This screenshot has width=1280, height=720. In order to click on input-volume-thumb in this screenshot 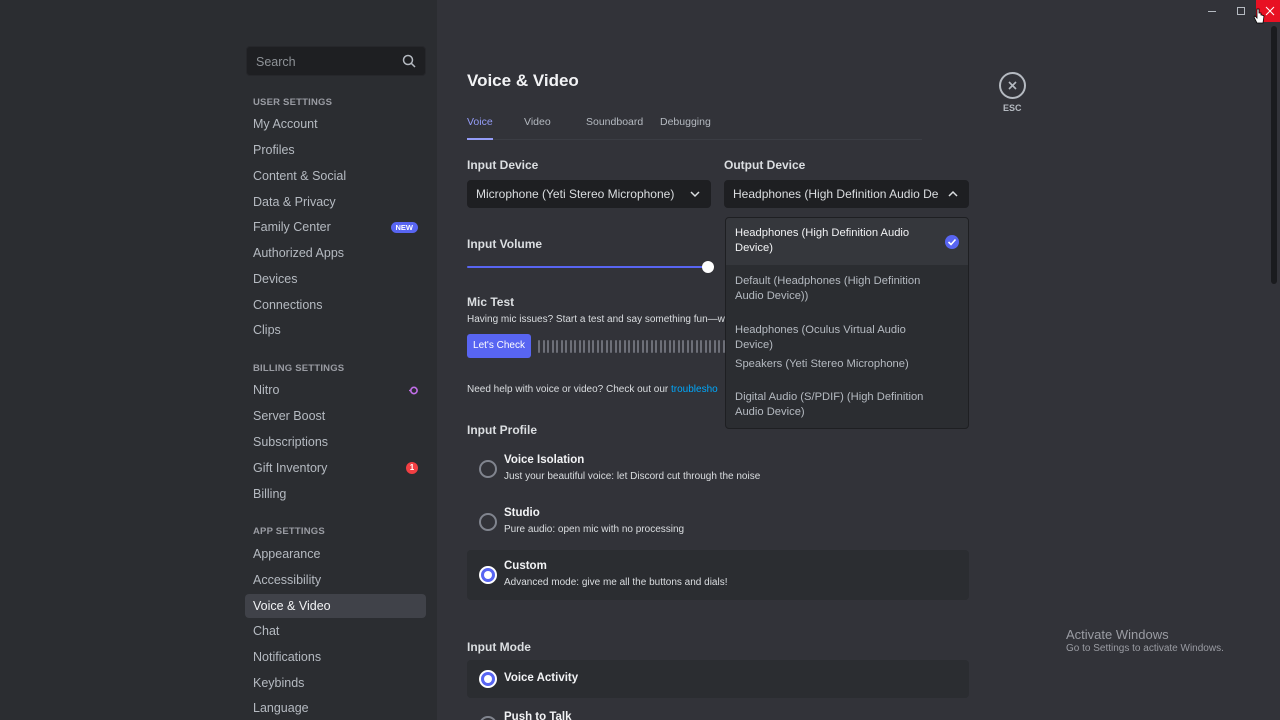, I will do `click(708, 267)`.